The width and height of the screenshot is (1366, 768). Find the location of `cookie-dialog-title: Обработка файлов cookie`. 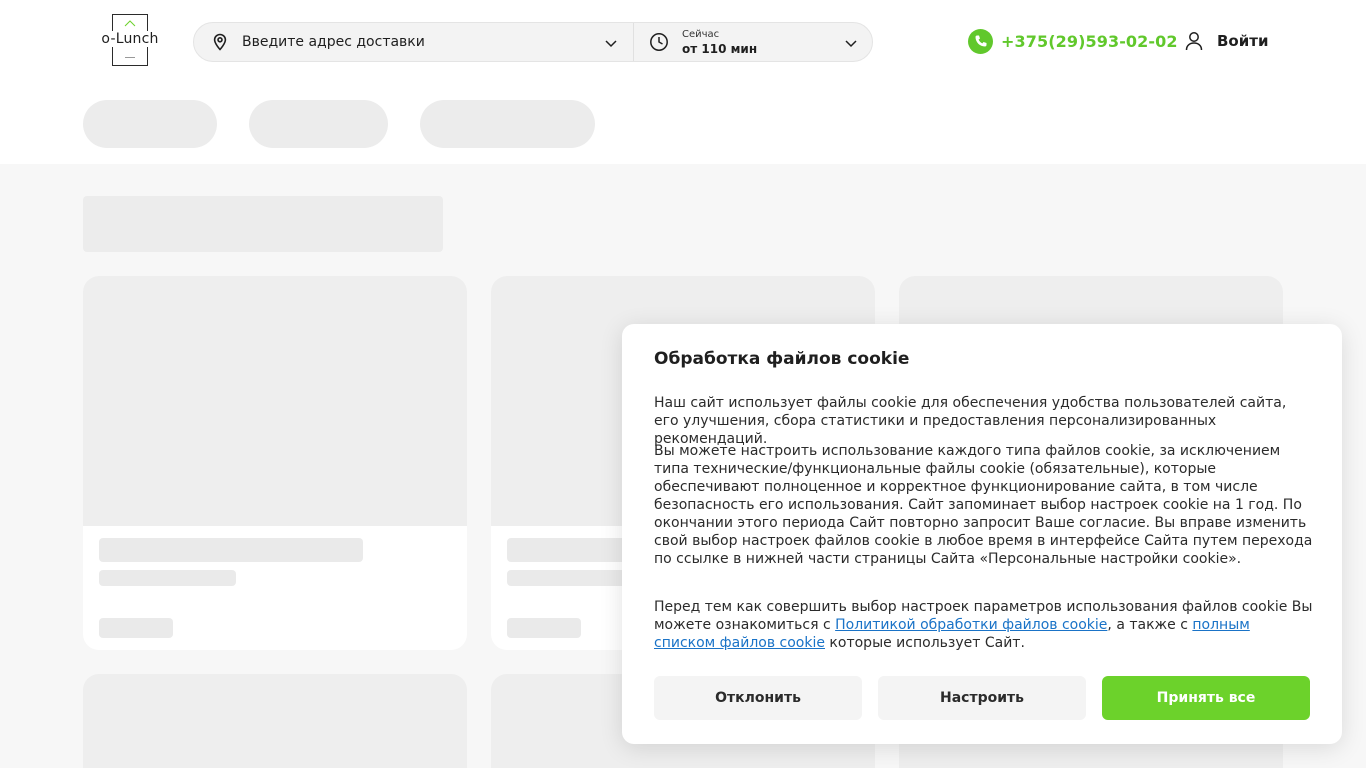

cookie-dialog-title: Обработка файлов cookie is located at coordinates (782, 359).